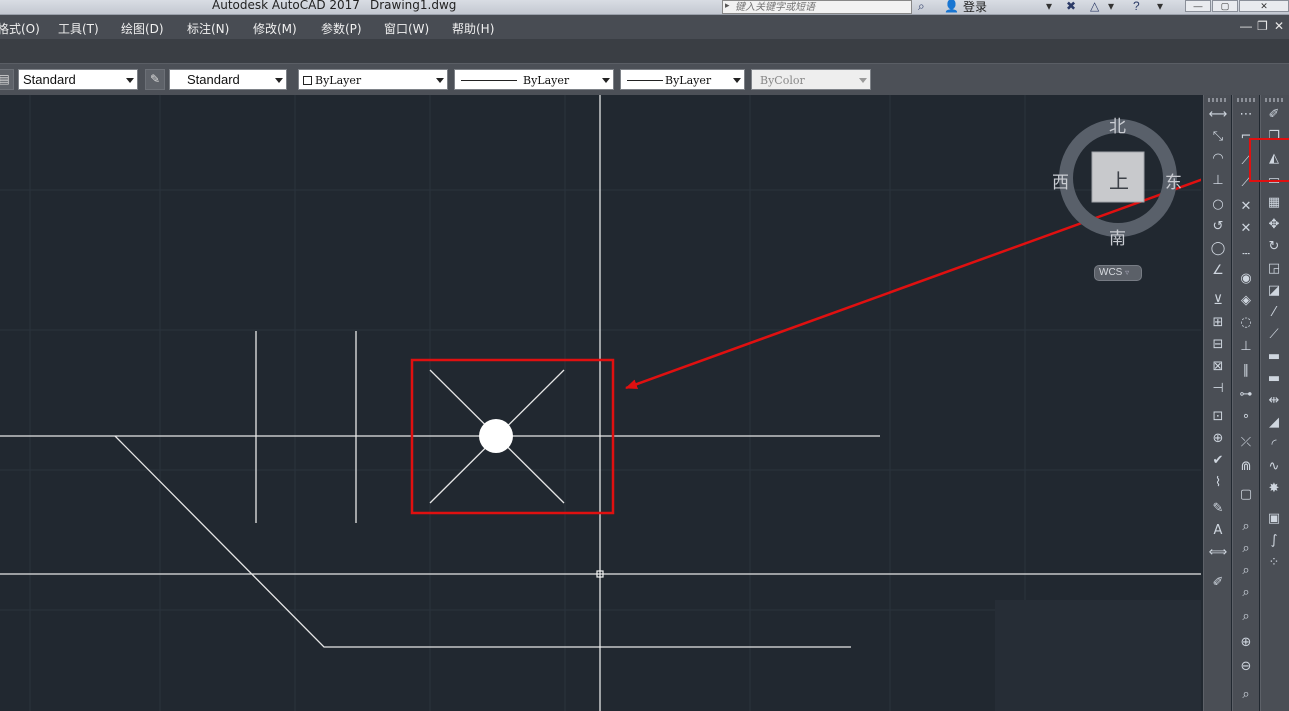 The width and height of the screenshot is (1289, 711). Describe the element at coordinates (1218, 205) in the screenshot. I see `radius-dimension-icon: ○` at that location.